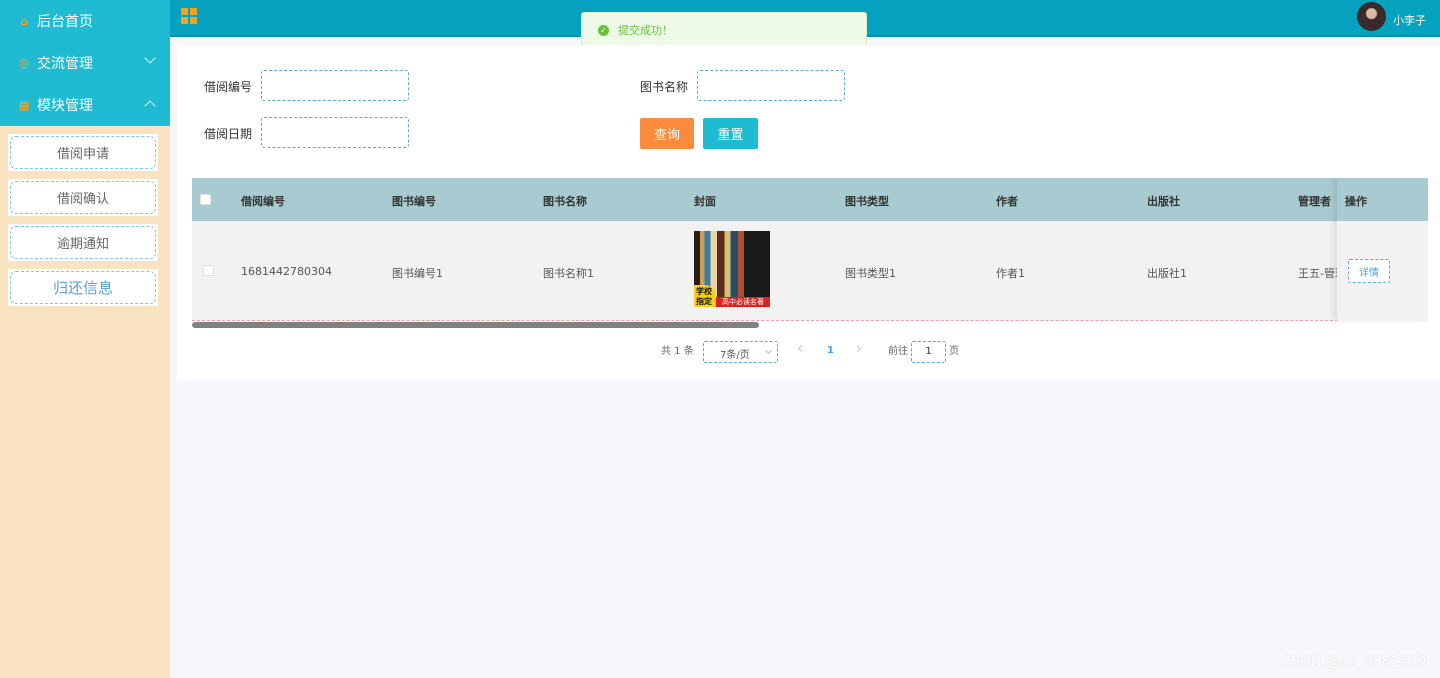 The width and height of the screenshot is (1440, 678). Describe the element at coordinates (732, 269) in the screenshot. I see `book-cover-image: 学校指定 高中必读名著` at that location.